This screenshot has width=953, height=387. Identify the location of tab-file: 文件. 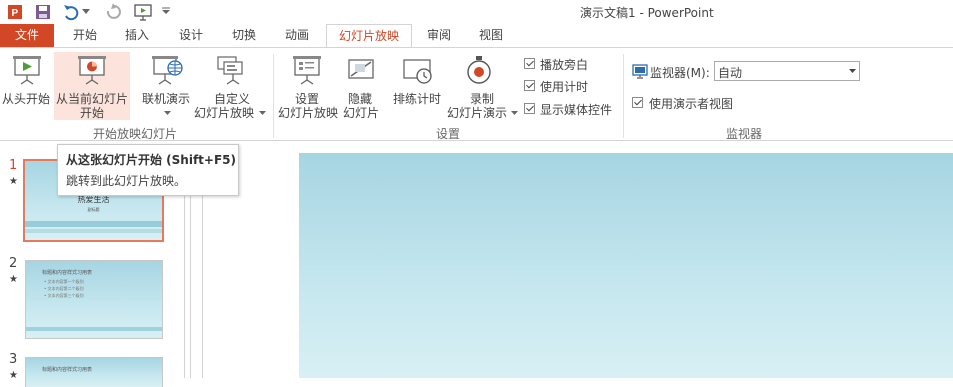
(27, 36).